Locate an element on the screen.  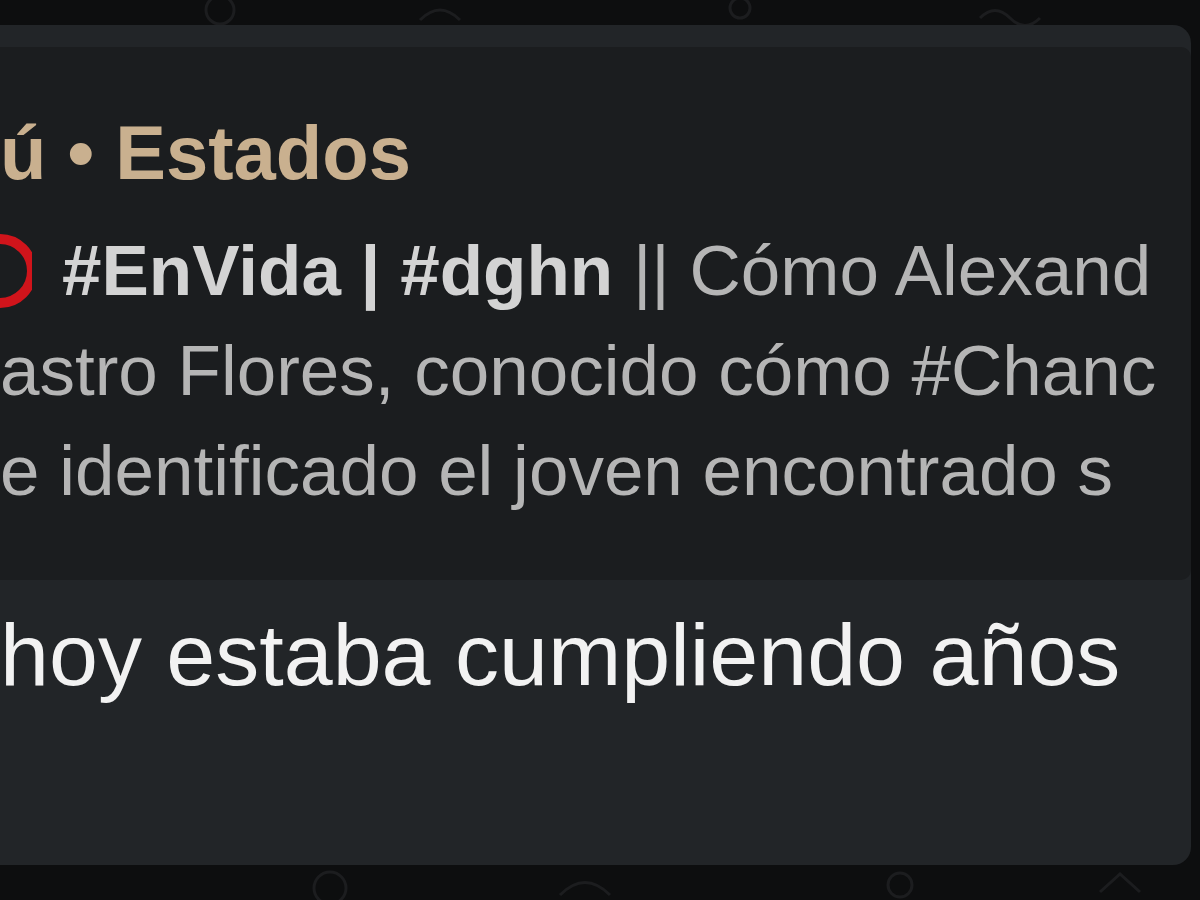
quote-text: e identificado el joven encontrado s is located at coordinates (557, 471).